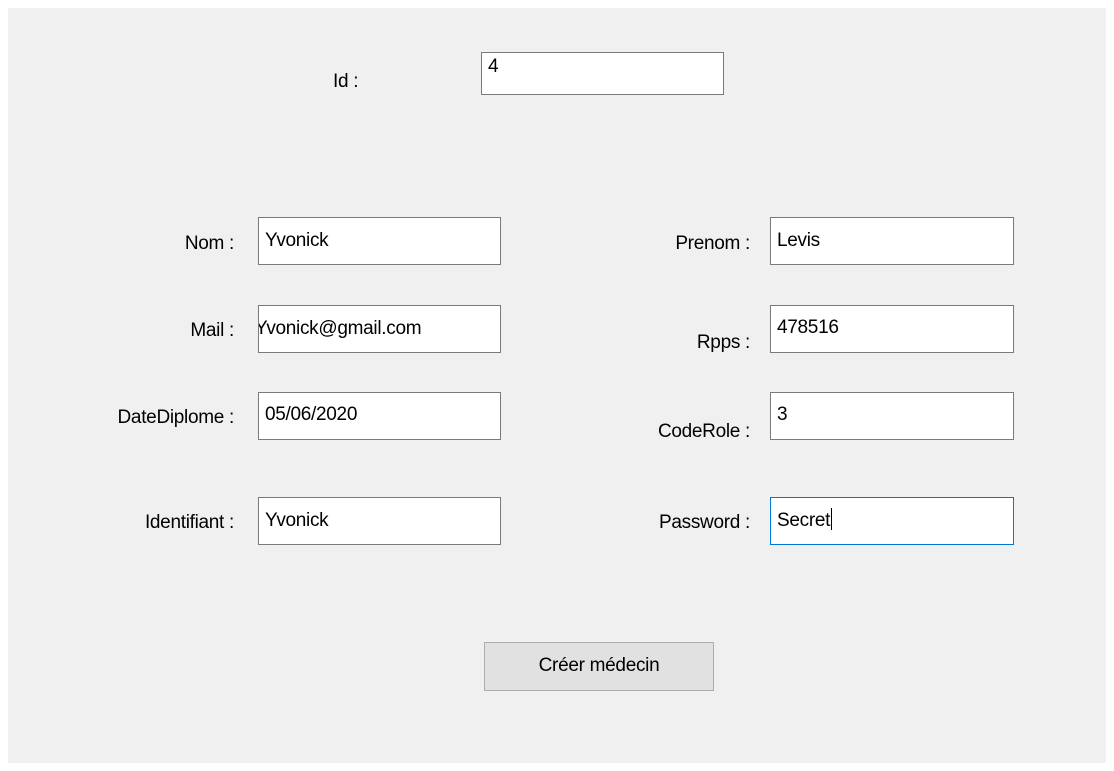 This screenshot has height=771, width=1114. I want to click on prenom-label: Prenom :, so click(712, 243).